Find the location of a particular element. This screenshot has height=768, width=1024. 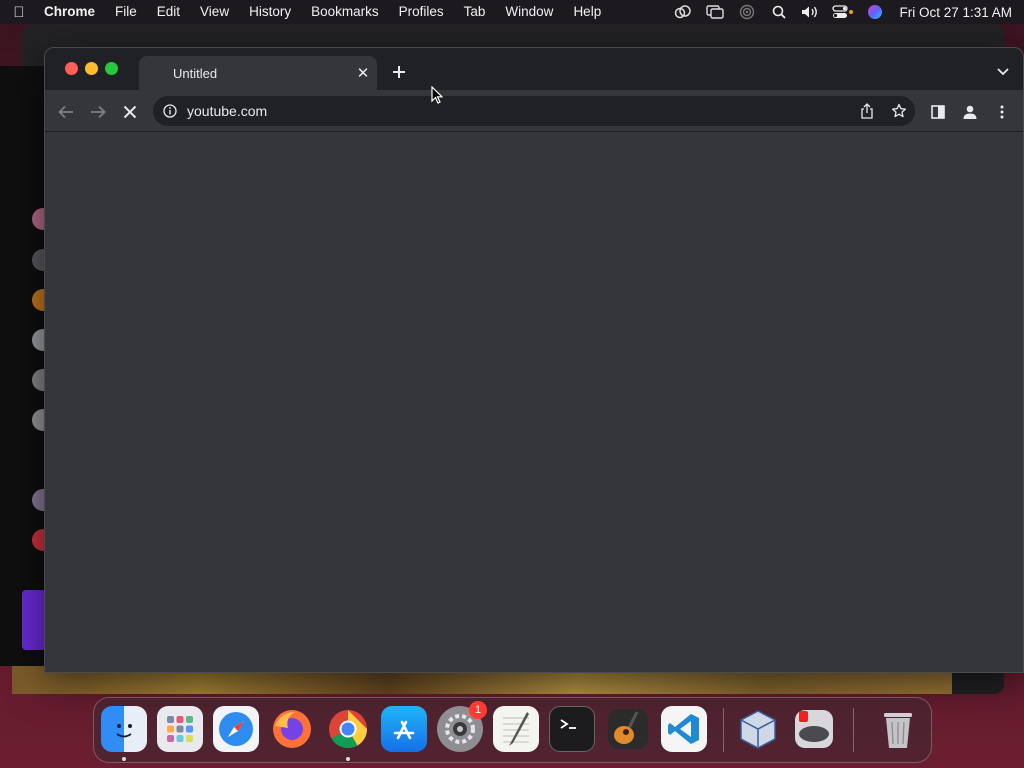

profile-button is located at coordinates (970, 112).